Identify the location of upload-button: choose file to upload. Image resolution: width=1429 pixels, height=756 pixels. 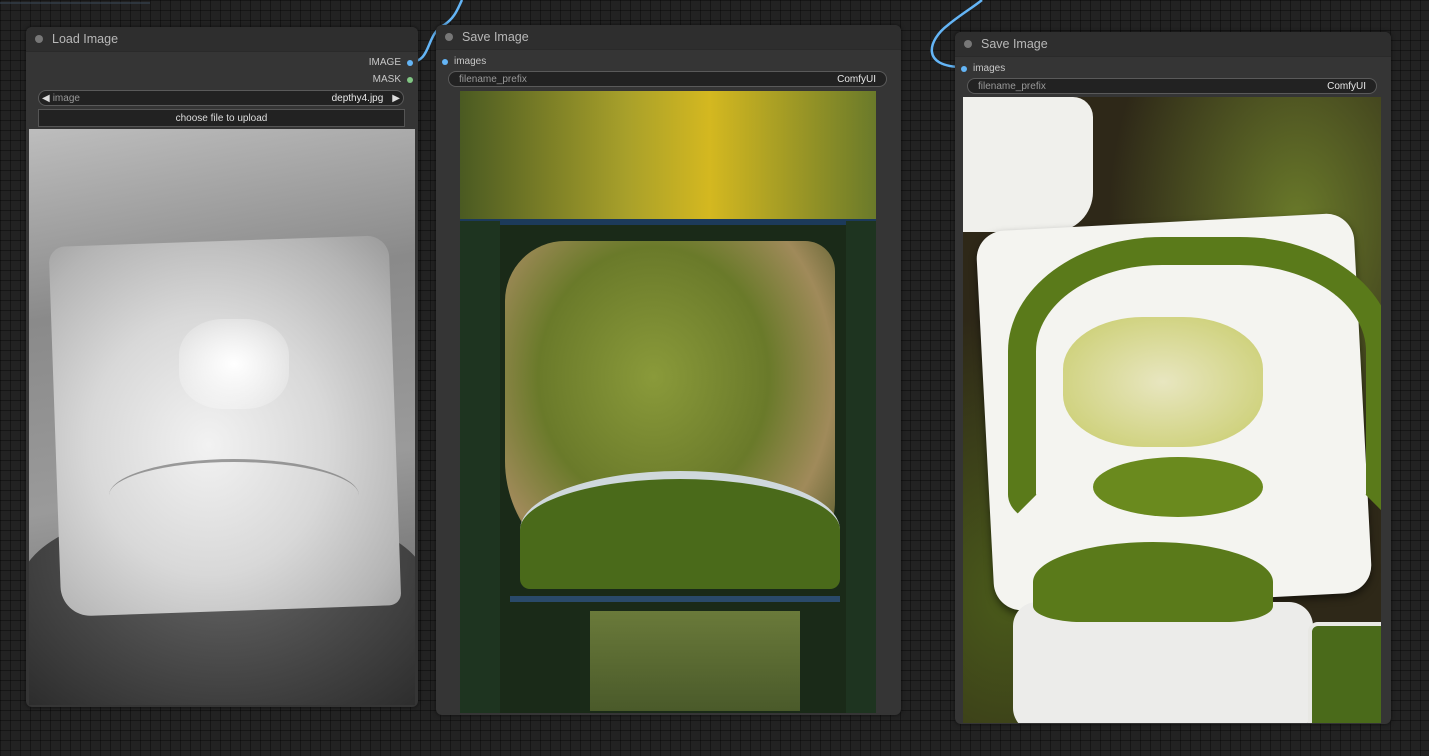
(221, 118).